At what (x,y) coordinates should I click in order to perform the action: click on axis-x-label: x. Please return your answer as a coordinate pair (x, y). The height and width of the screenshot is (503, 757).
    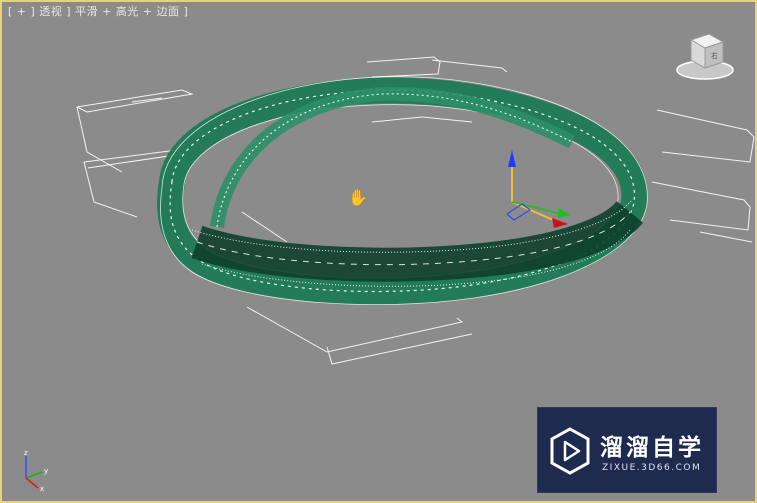
    Looking at the image, I should click on (42, 488).